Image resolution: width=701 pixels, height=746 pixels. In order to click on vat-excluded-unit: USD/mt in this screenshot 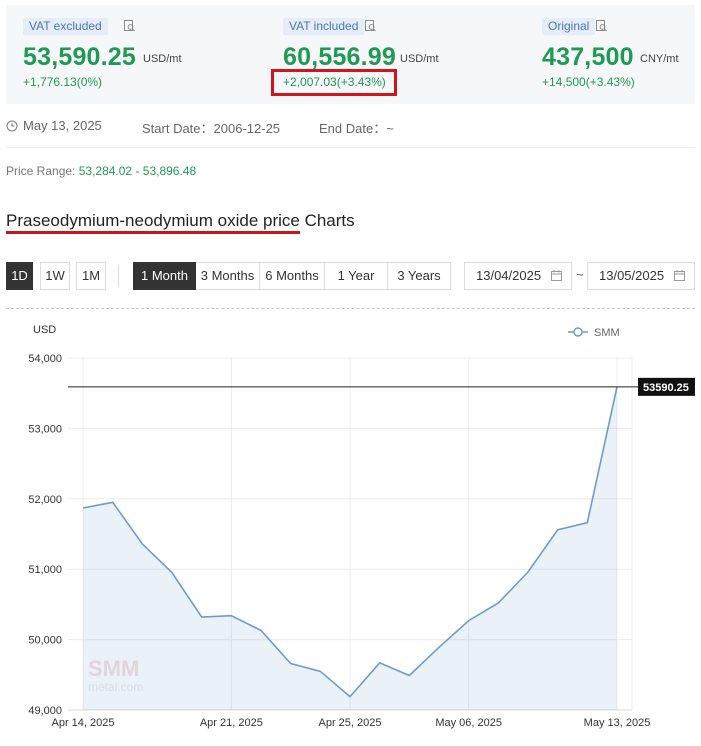, I will do `click(162, 59)`.